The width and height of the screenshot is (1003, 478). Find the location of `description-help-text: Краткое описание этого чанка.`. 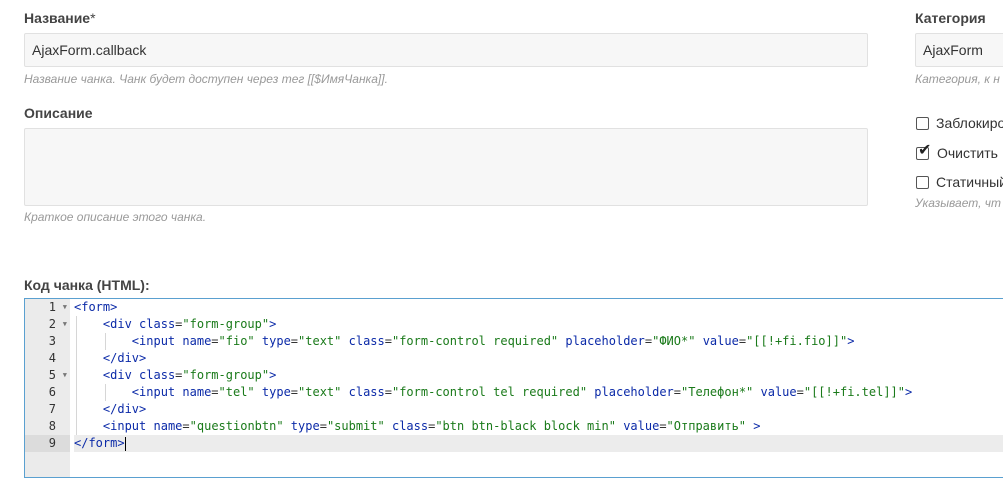

description-help-text: Краткое описание этого чанка. is located at coordinates (115, 217).